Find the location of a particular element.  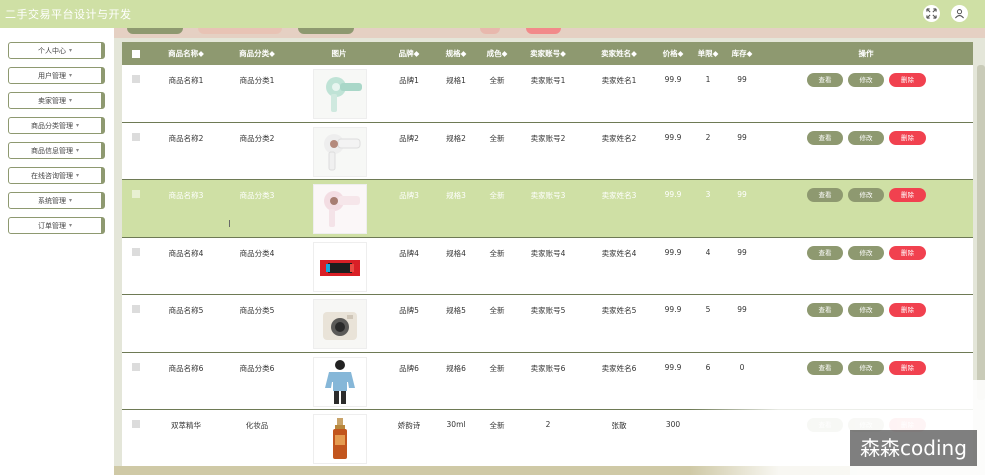

header-condition: 成色◆ is located at coordinates (497, 53).